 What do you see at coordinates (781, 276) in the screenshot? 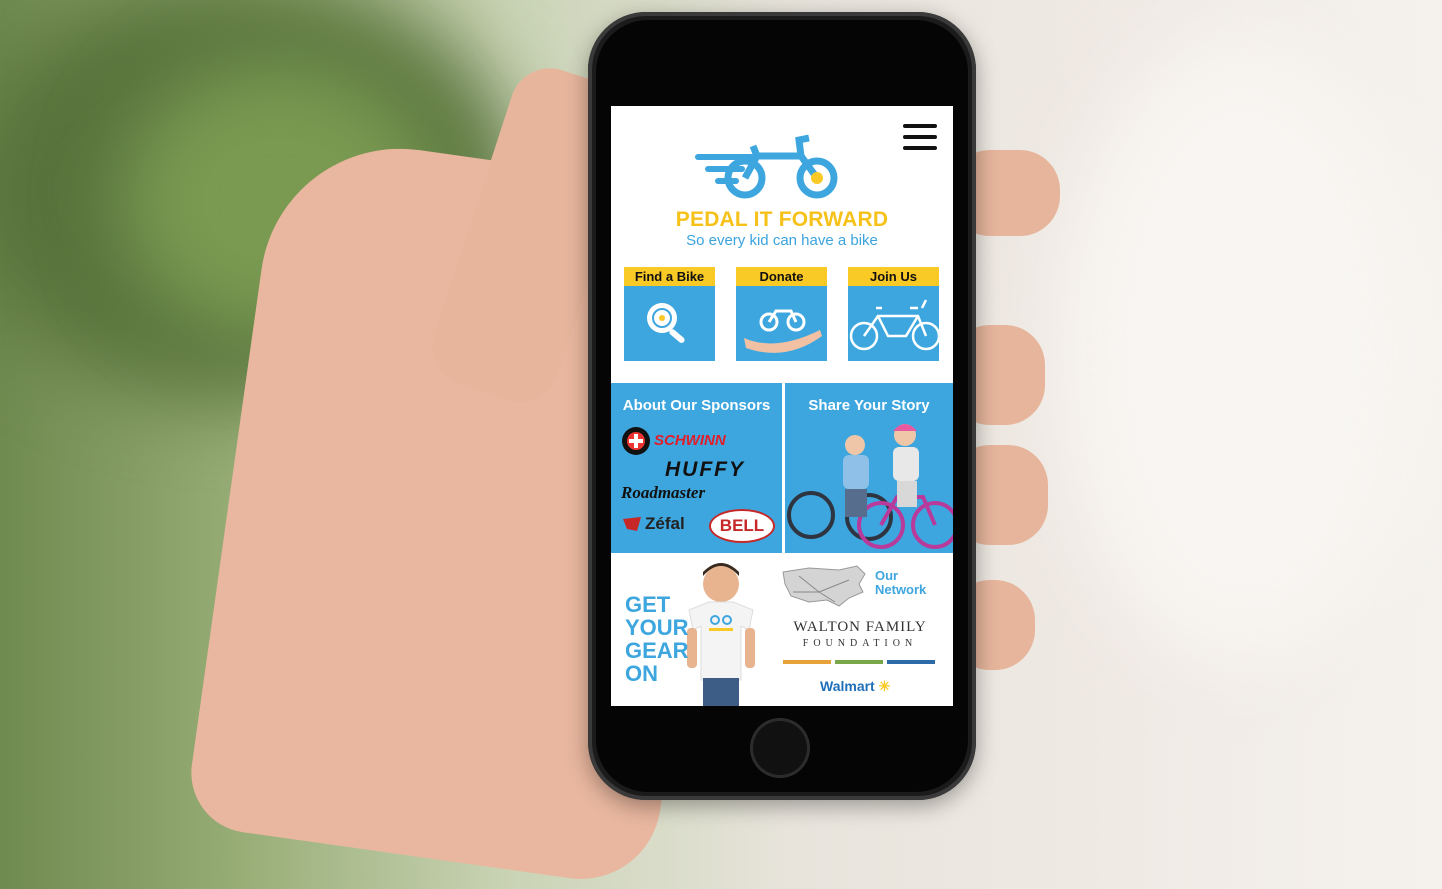
I see `tile-label: Donate` at bounding box center [781, 276].